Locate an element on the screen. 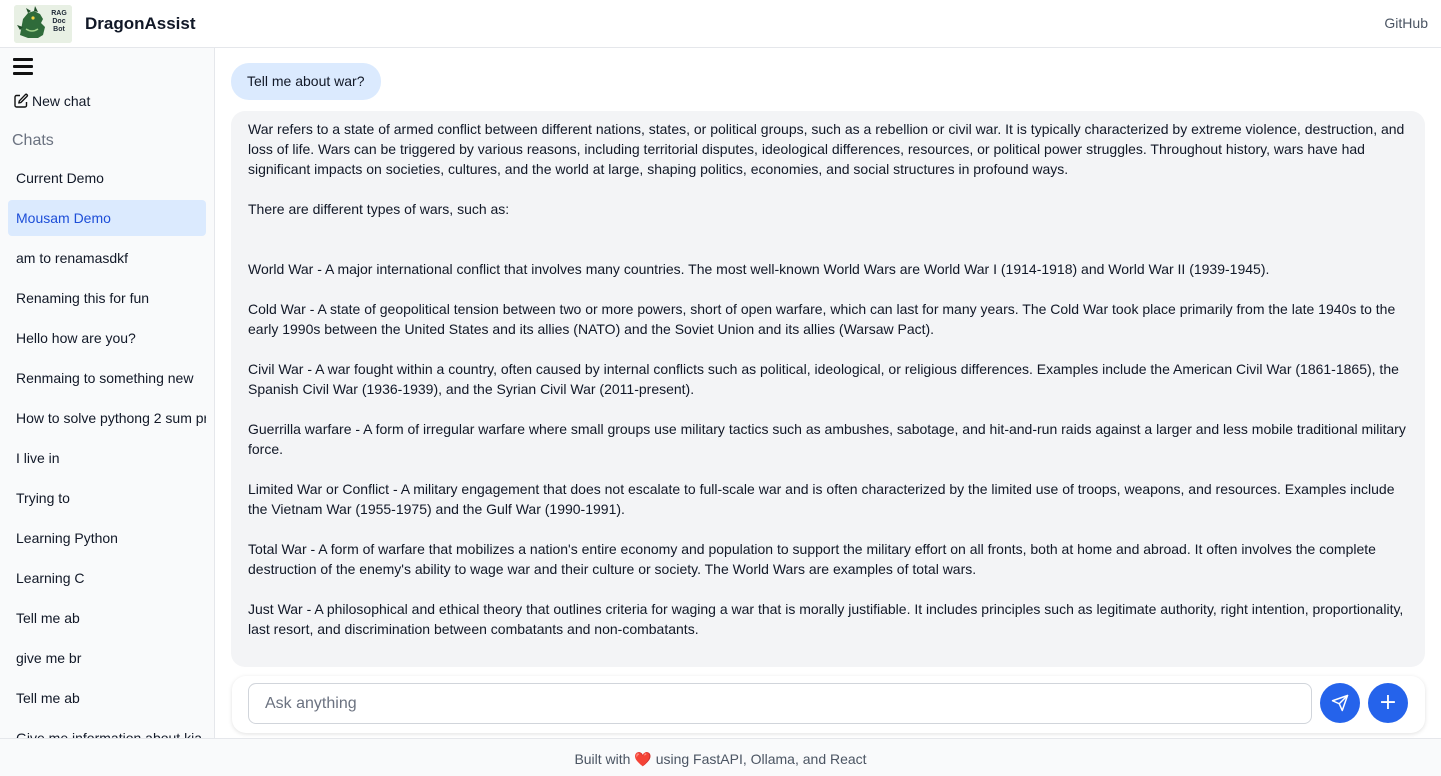 The height and width of the screenshot is (776, 1441). new-chat-button: New chat is located at coordinates (51, 101).